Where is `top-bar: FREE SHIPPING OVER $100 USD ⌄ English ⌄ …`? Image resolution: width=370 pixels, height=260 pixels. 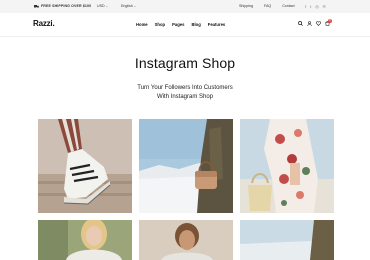
top-bar: FREE SHIPPING OVER $100 USD ⌄ English ⌄ … is located at coordinates (185, 6).